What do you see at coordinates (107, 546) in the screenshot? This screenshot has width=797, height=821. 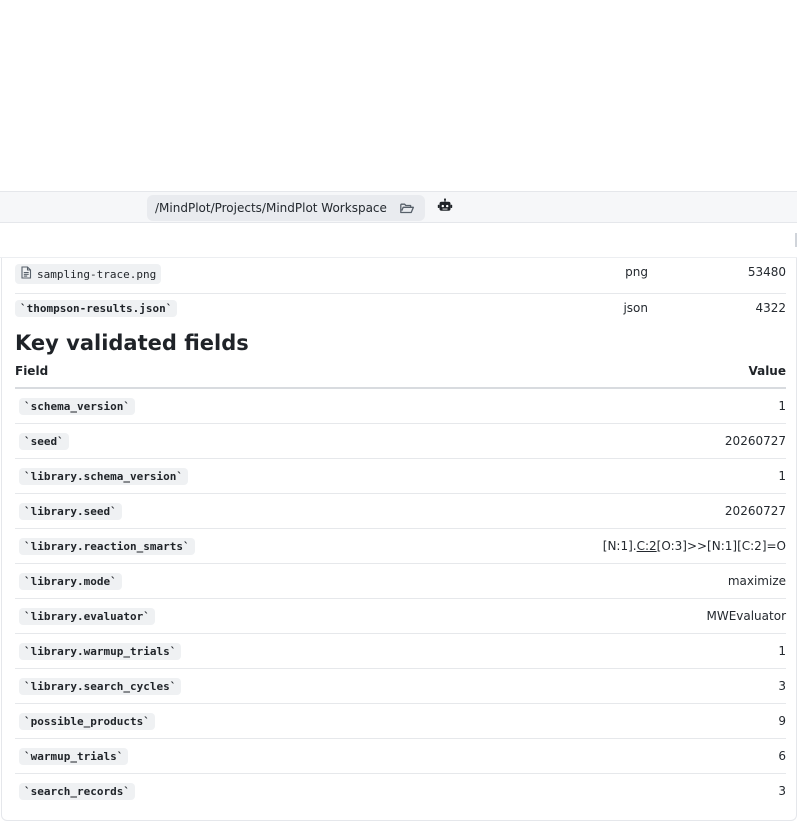 I see `field-name: `library.reaction_smarts`` at bounding box center [107, 546].